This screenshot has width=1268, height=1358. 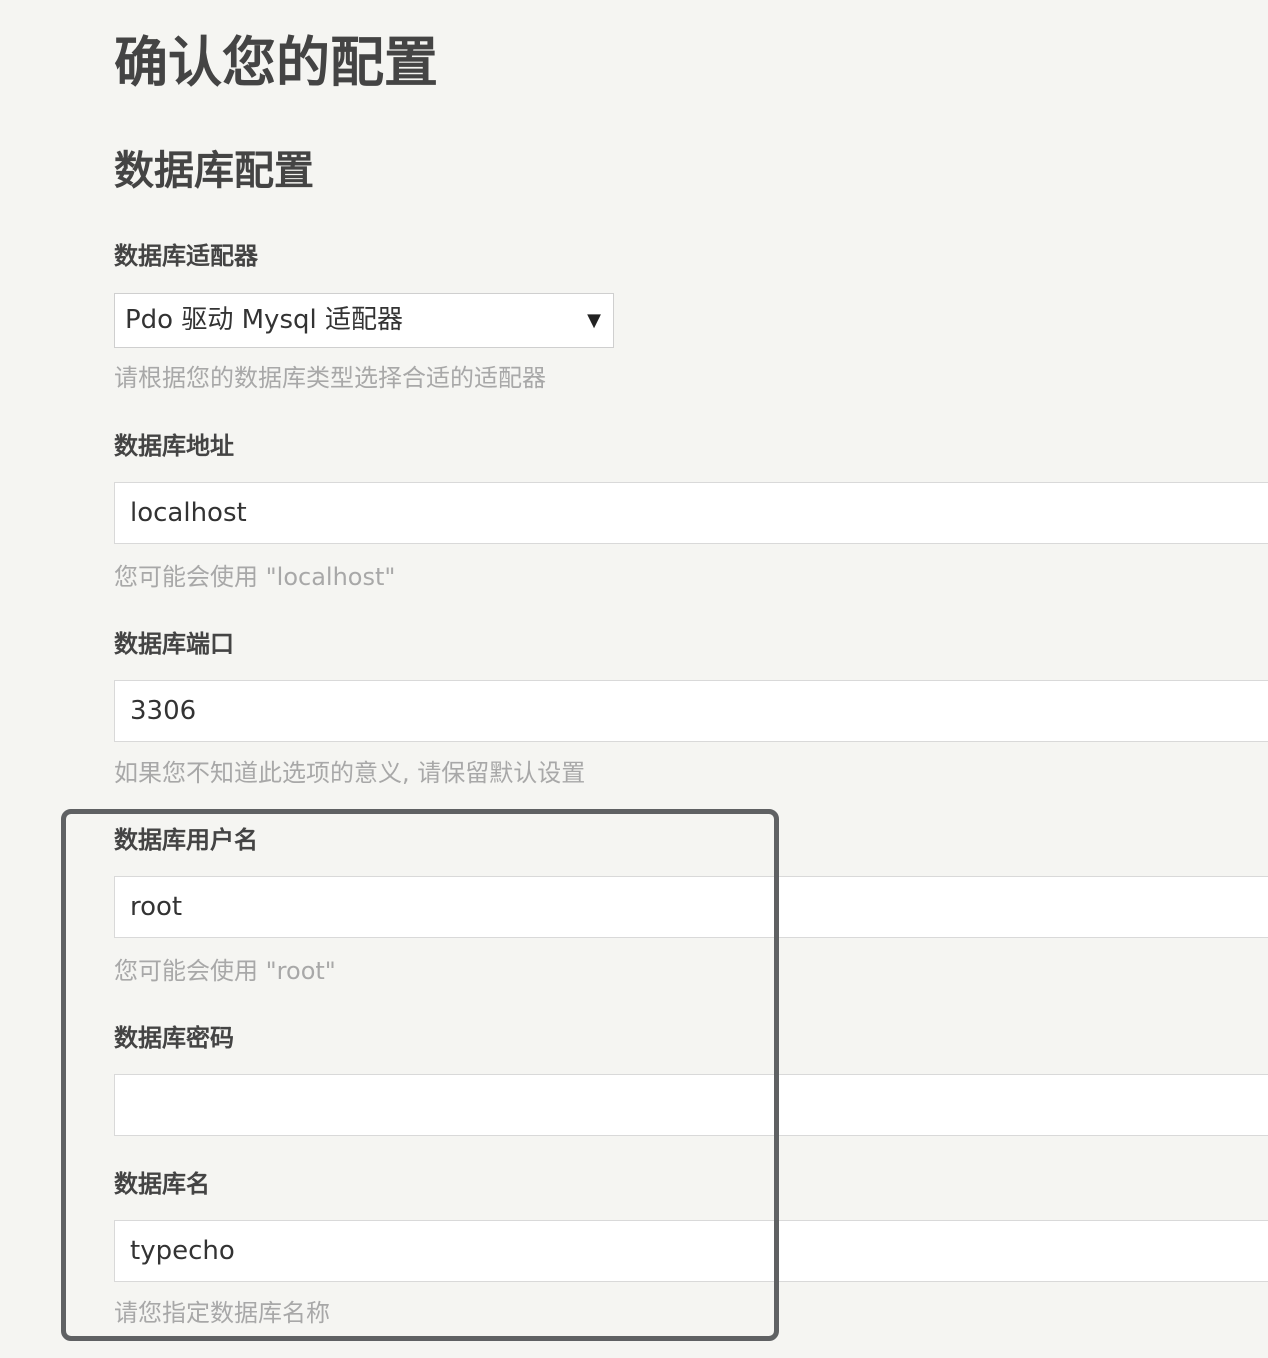 What do you see at coordinates (330, 378) in the screenshot?
I see `adapter-hint: 请根据您的数据库类型选择合适的适配器` at bounding box center [330, 378].